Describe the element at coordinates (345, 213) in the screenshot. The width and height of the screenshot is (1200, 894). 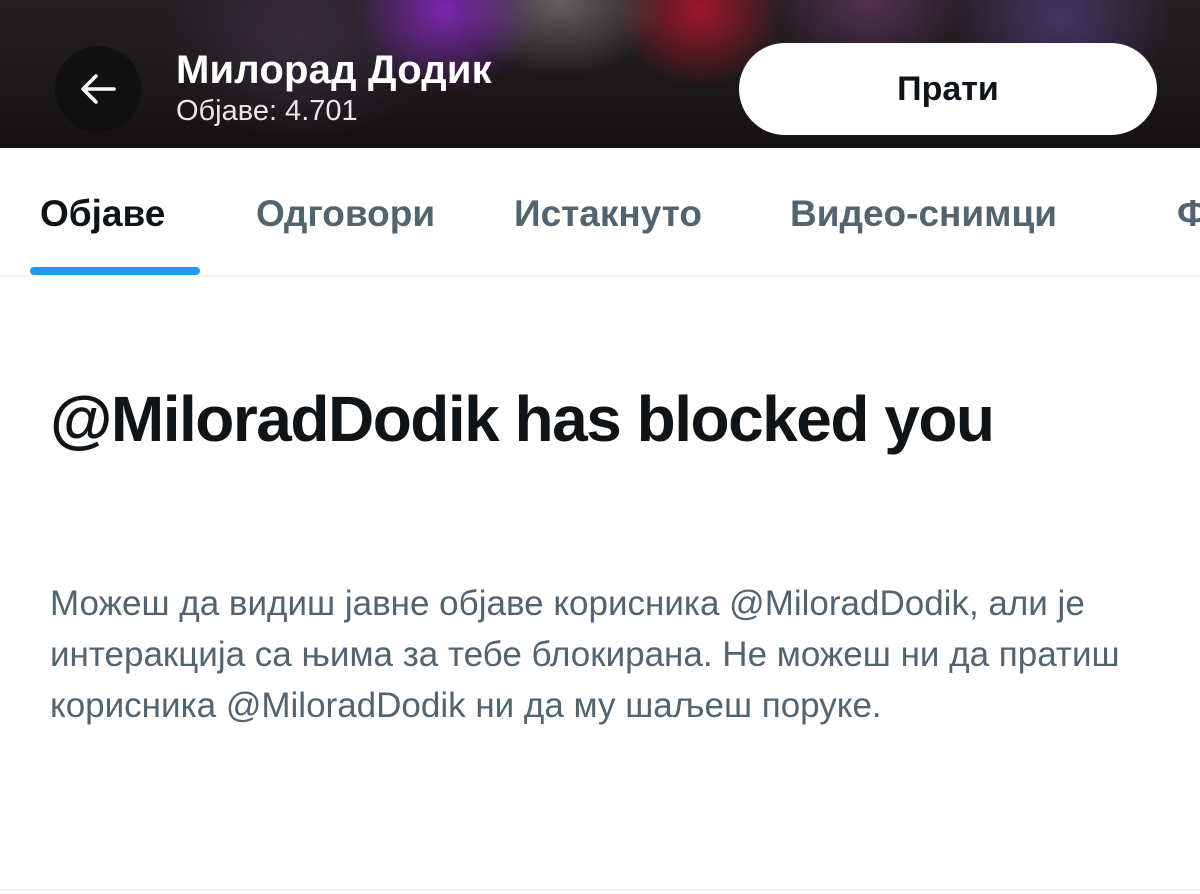
I see `tab-replies: Одговори` at that location.